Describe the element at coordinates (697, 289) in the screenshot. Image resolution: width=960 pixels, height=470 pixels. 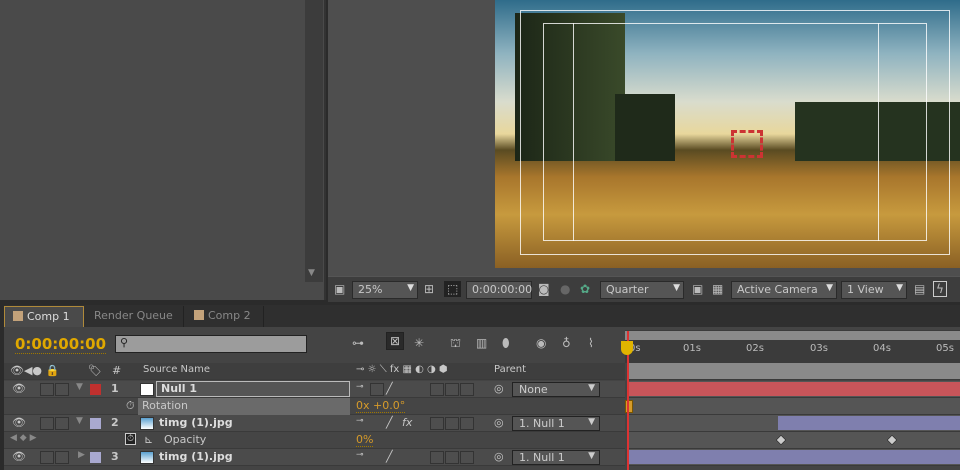
I see `region-of-interest-icon: ▣` at that location.